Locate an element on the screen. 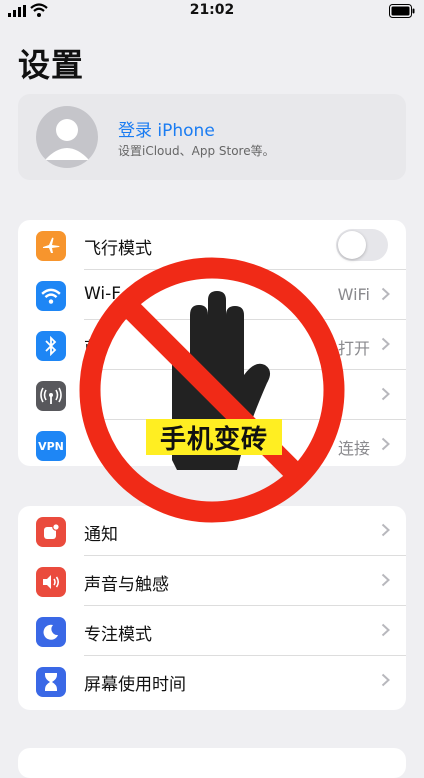  row-label: 屏幕使用时间 is located at coordinates (135, 685).